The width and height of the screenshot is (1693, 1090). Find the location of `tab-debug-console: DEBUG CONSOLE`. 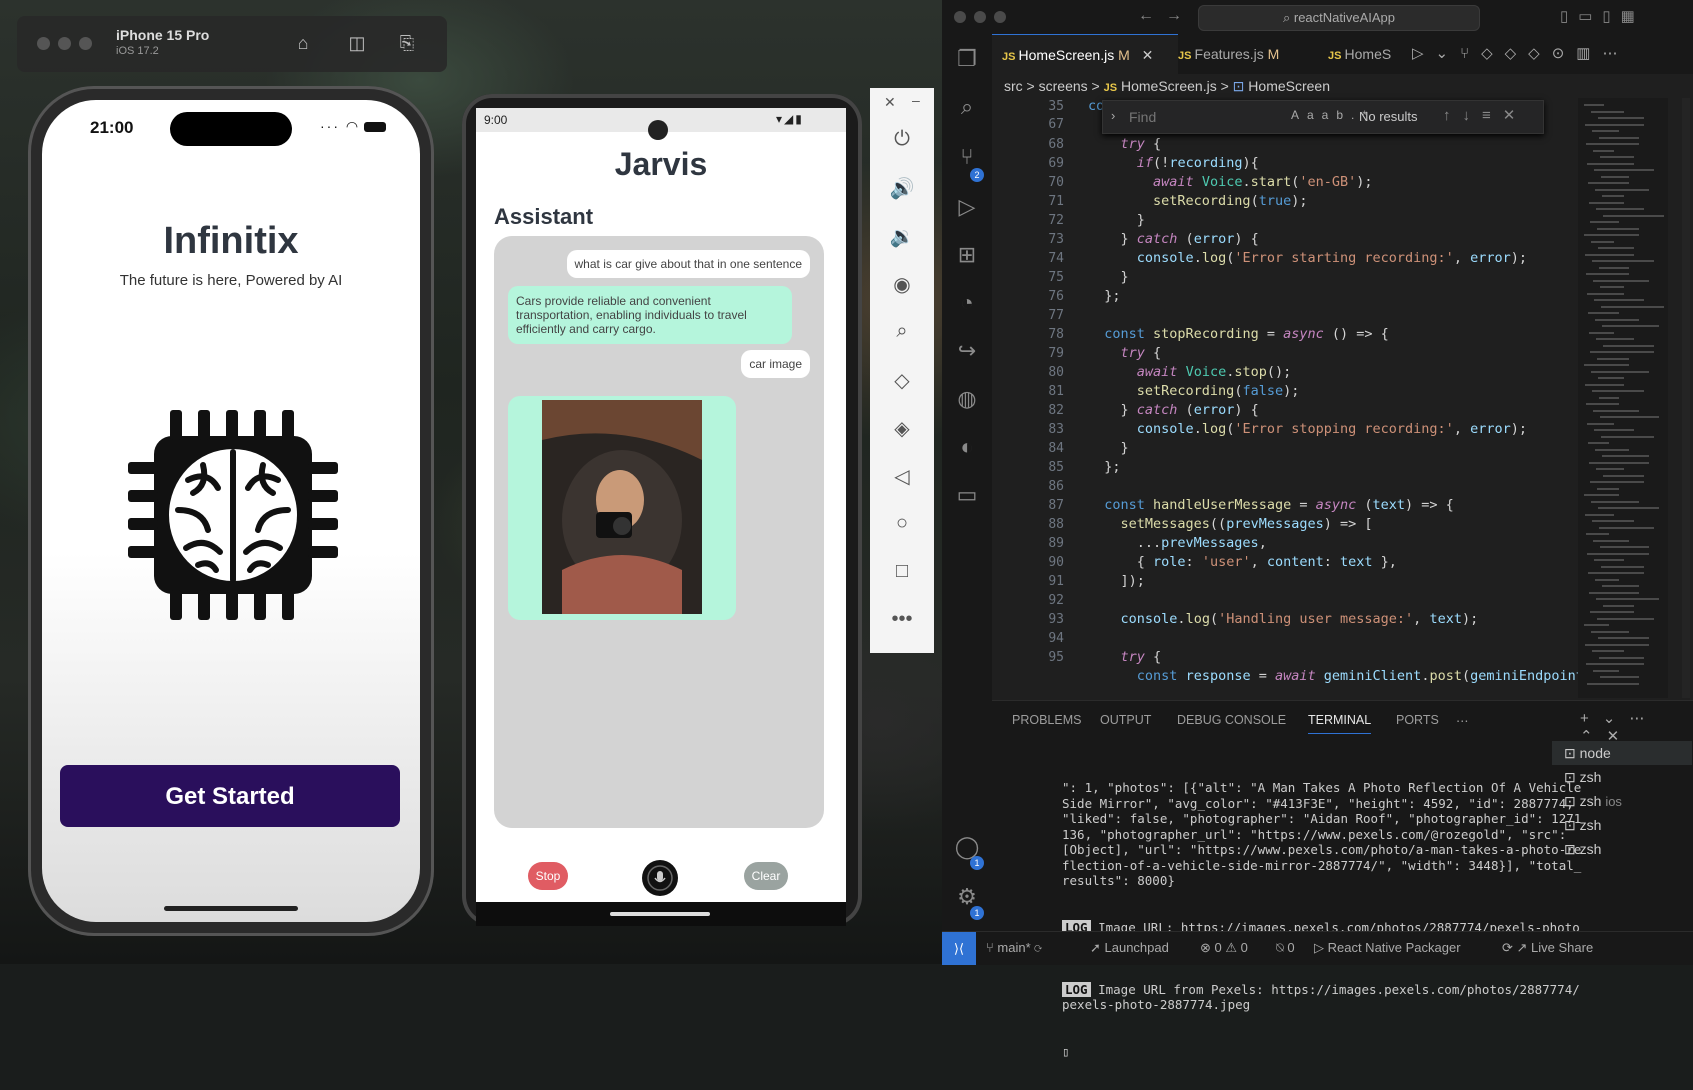

tab-debug-console: DEBUG CONSOLE is located at coordinates (1231, 720).